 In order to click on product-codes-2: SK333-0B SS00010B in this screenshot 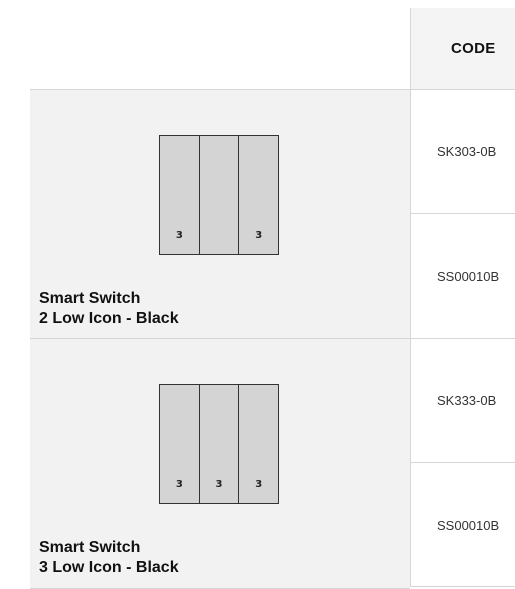, I will do `click(462, 462)`.